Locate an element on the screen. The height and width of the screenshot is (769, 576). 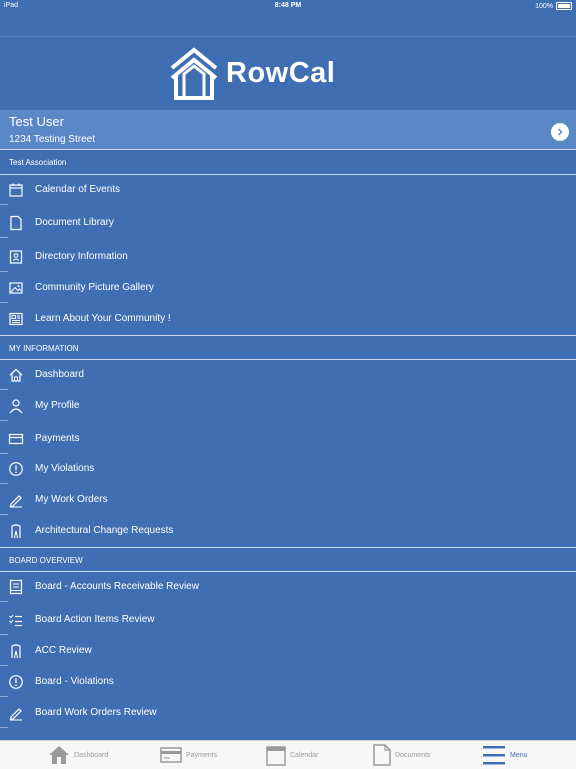
user-name: Test User is located at coordinates (36, 121).